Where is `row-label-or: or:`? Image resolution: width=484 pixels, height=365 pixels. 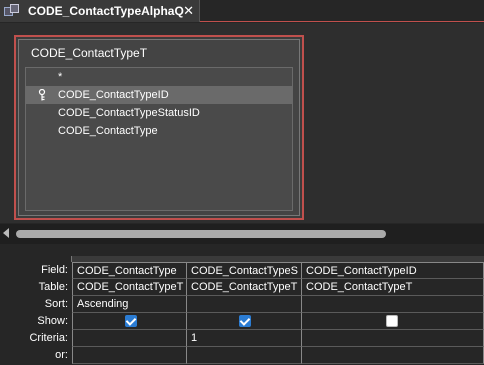 row-label-or: or: is located at coordinates (61, 355).